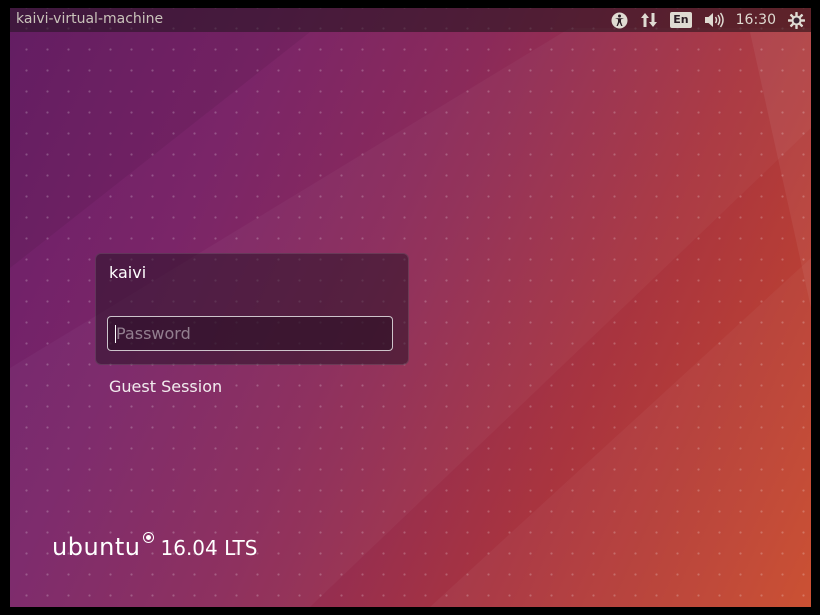 The height and width of the screenshot is (615, 820). I want to click on network-icon, so click(649, 20).